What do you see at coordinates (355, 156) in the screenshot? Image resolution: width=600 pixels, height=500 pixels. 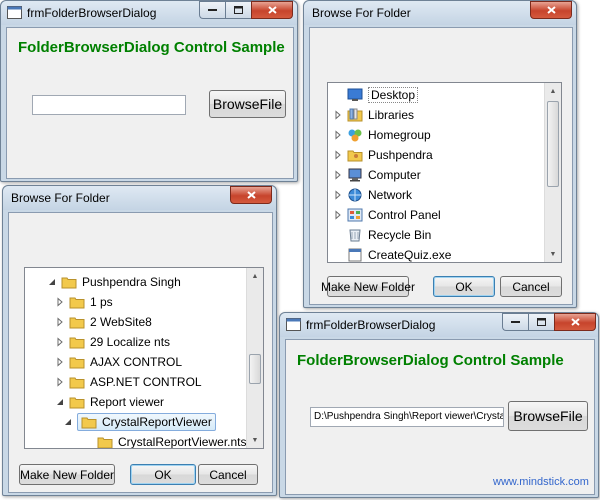 I see `user-folder-icon` at bounding box center [355, 156].